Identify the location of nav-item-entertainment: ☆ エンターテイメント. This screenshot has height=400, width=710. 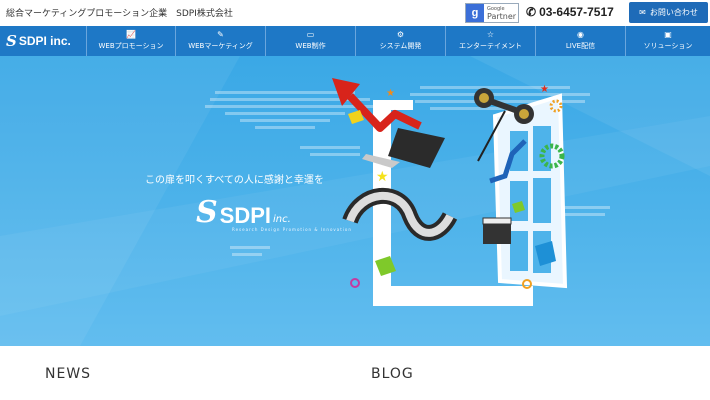
(490, 41).